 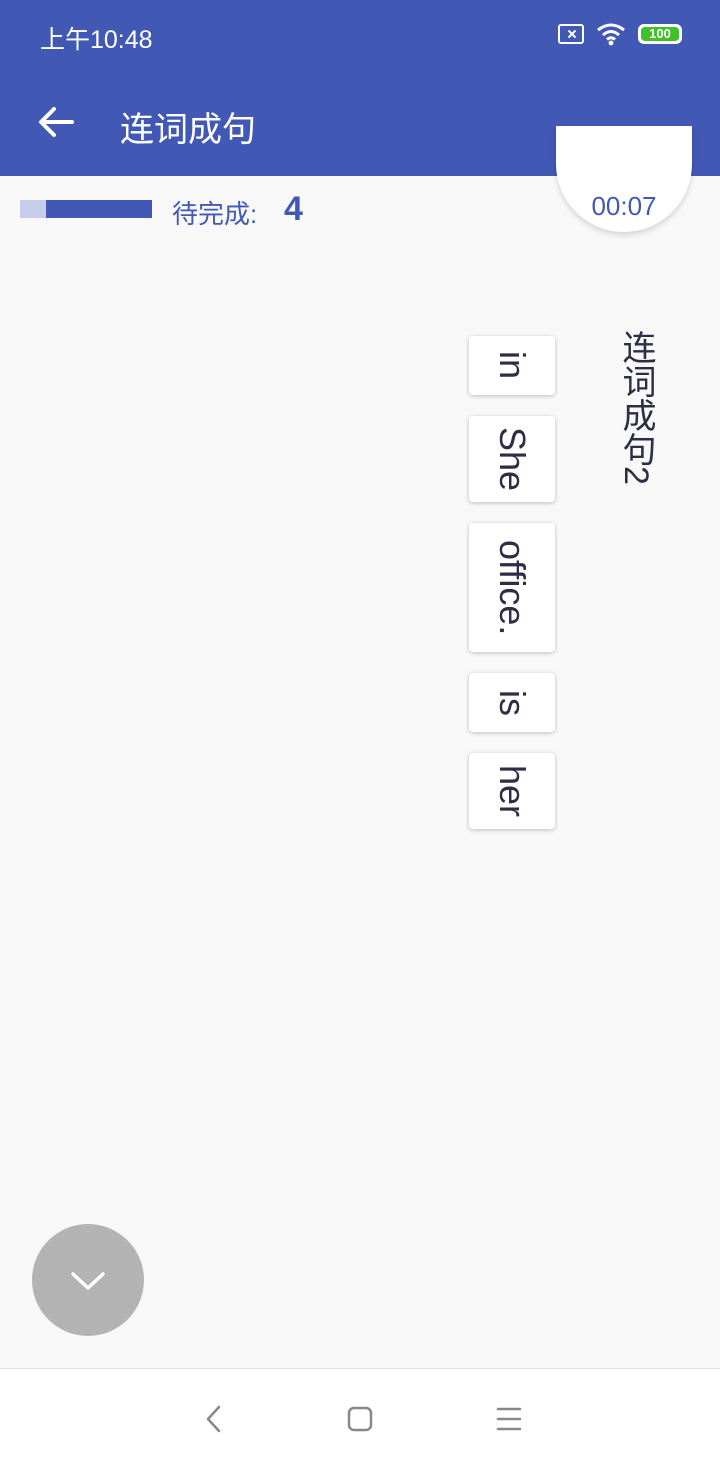 I want to click on word-card-she: She, so click(x=512, y=459).